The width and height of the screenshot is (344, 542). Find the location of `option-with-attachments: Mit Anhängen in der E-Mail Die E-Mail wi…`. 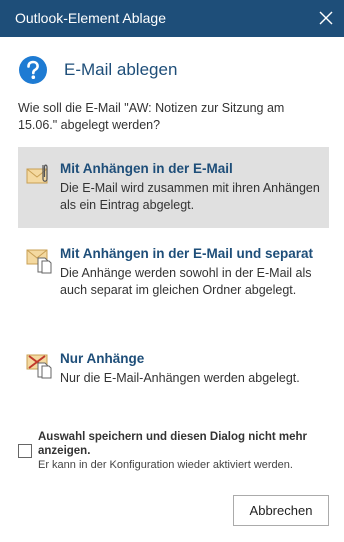

option-with-attachments: Mit Anhängen in der E-Mail Die E-Mail wi… is located at coordinates (173, 187).